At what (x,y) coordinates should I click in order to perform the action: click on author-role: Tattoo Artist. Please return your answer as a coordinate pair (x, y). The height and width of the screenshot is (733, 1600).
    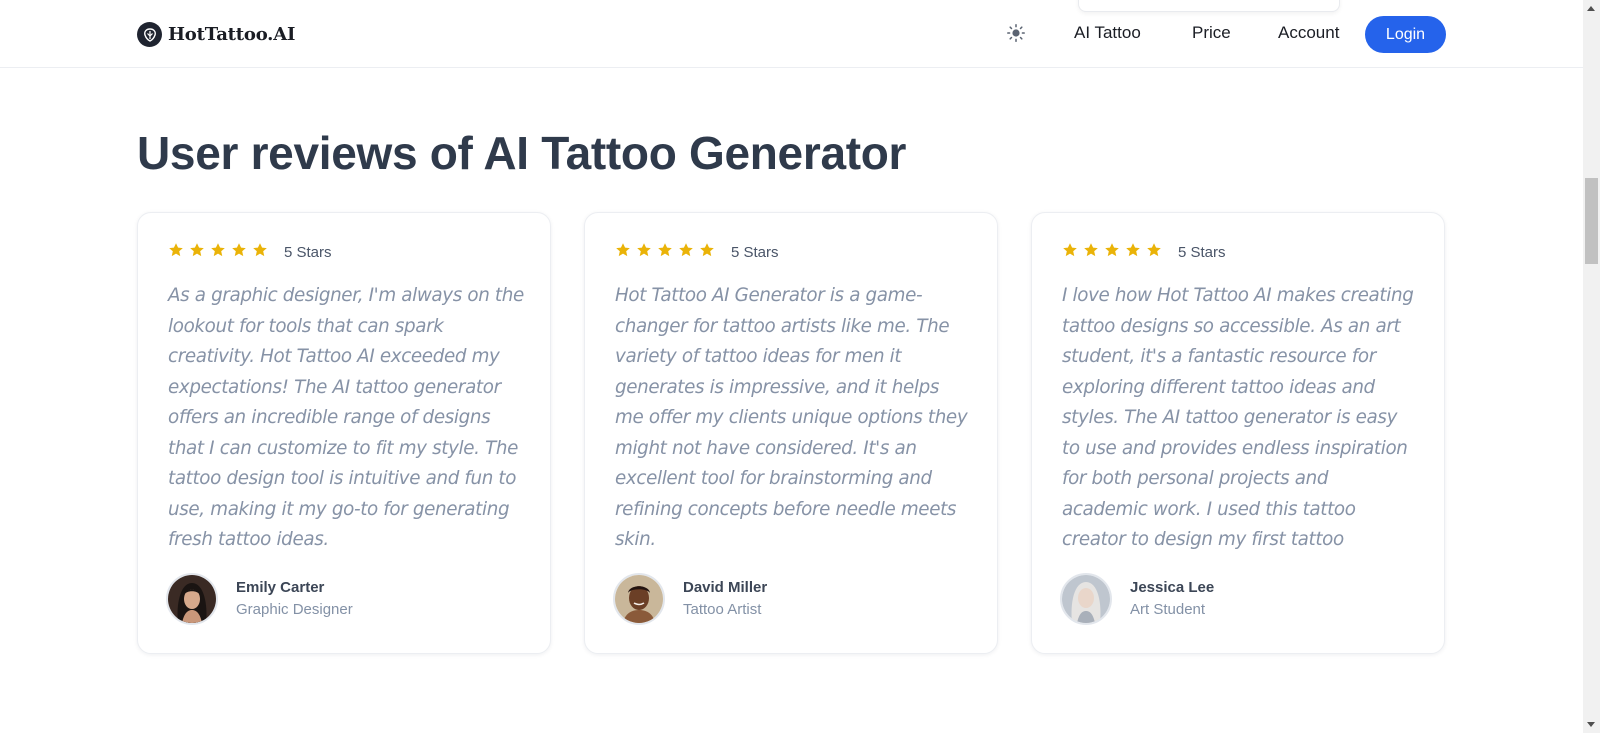
    Looking at the image, I should click on (722, 609).